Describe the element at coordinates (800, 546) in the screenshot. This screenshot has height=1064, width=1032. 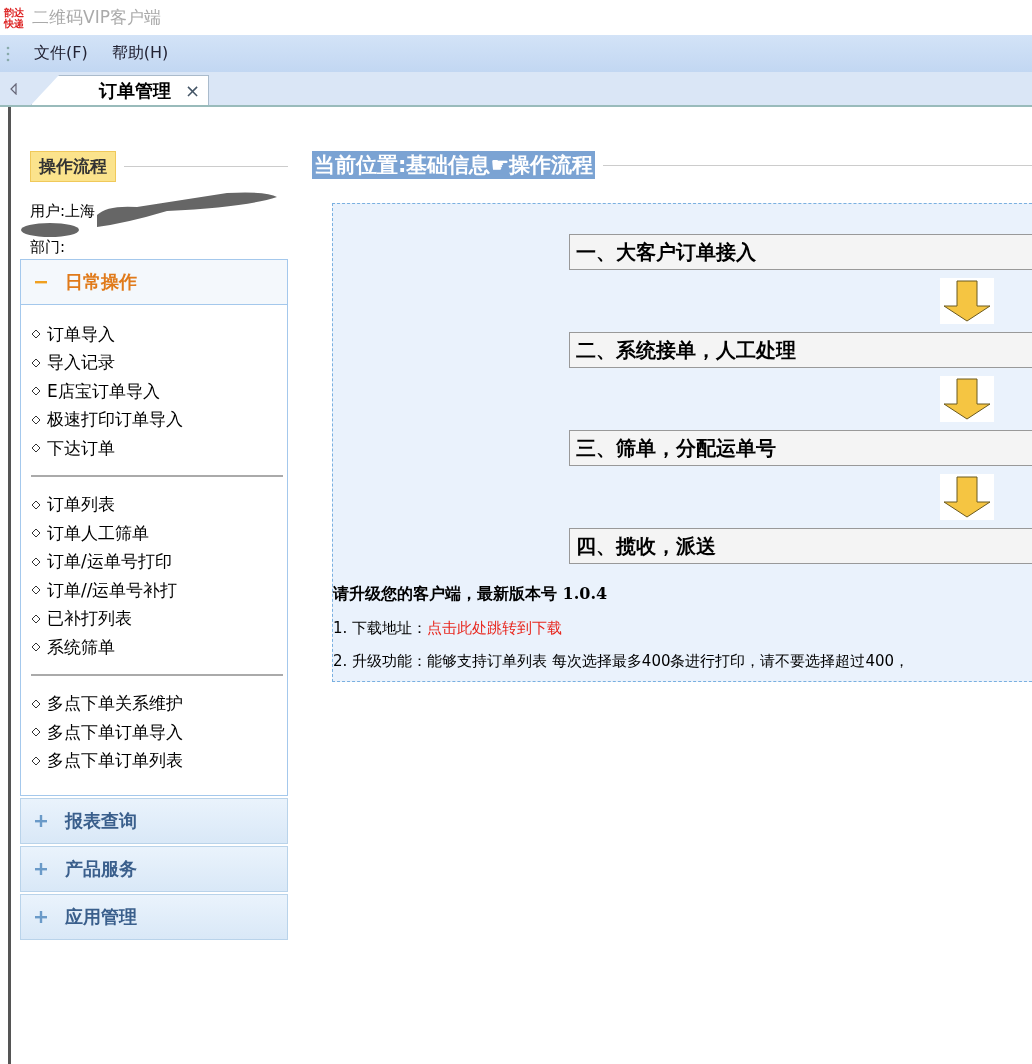
I see `flow-step: 四、揽收，派送` at that location.